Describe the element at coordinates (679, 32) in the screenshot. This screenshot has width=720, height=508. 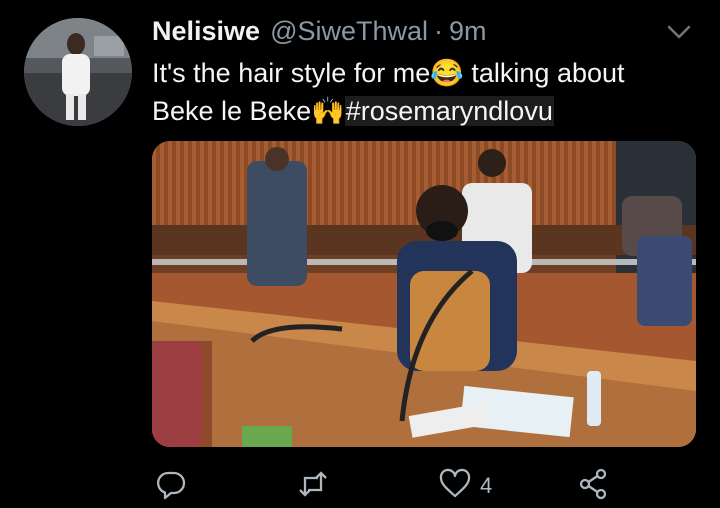
I see `chevron-down-icon` at that location.